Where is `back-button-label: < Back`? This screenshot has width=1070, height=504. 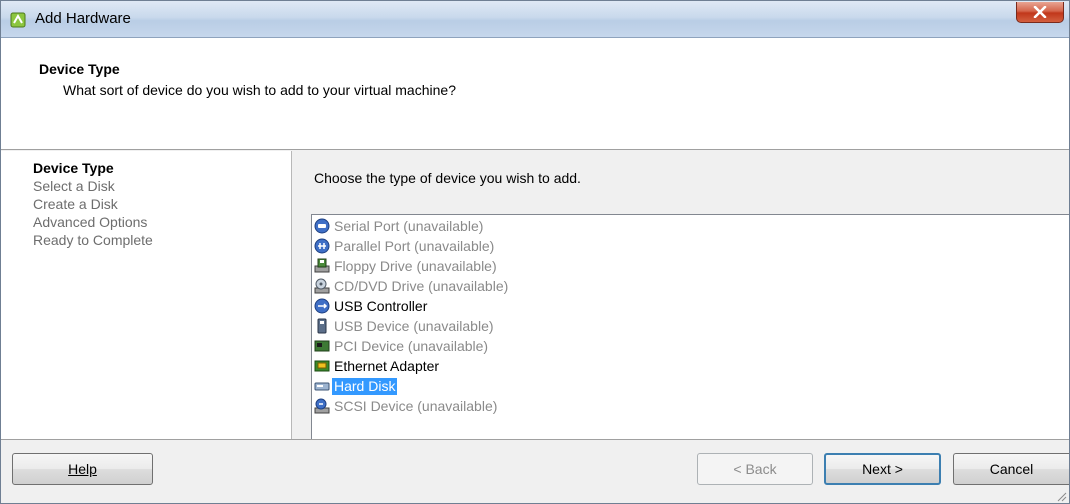 back-button-label: < Back is located at coordinates (755, 469).